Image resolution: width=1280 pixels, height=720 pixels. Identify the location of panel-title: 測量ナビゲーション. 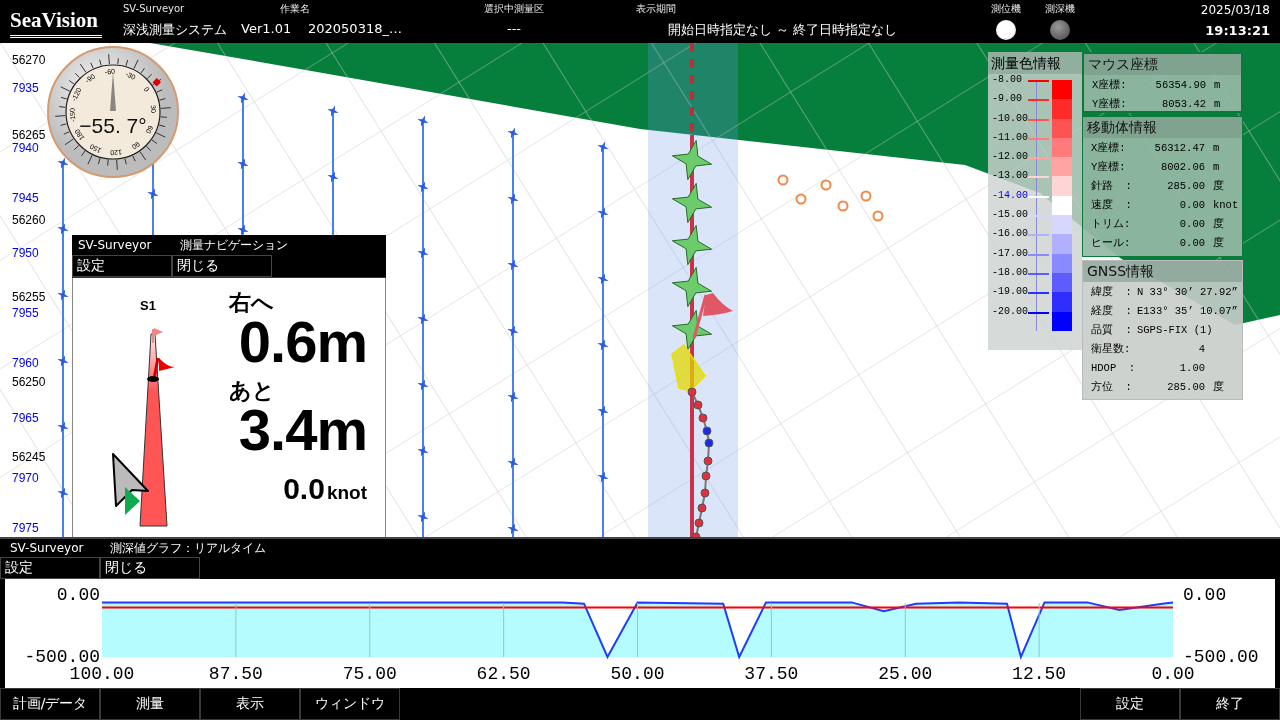
(234, 245).